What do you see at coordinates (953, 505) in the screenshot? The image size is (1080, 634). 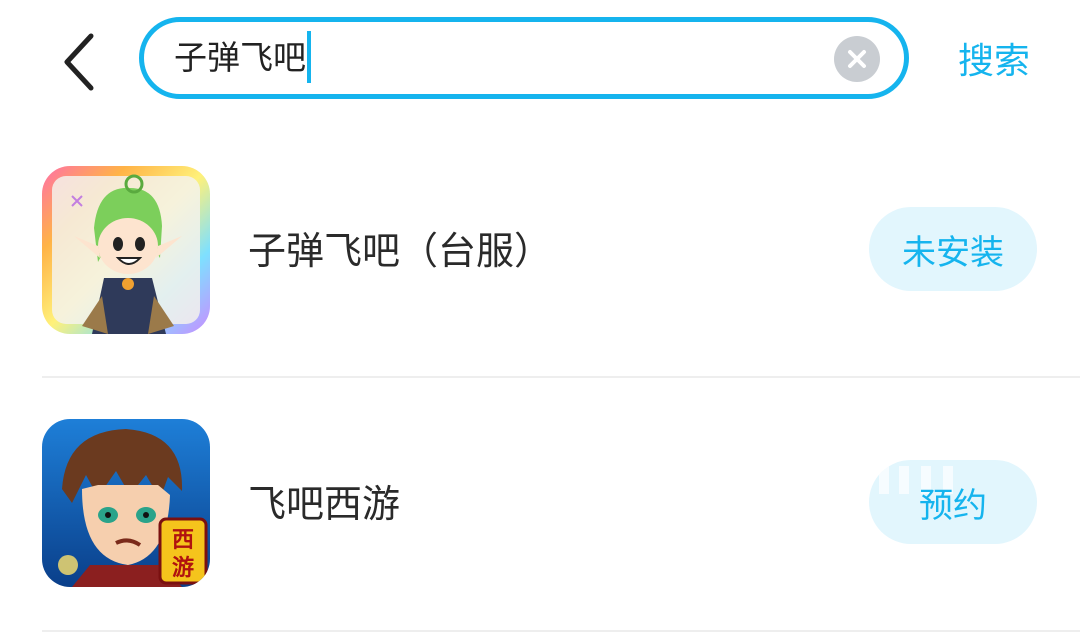 I see `reserve-button-label: 预约` at bounding box center [953, 505].